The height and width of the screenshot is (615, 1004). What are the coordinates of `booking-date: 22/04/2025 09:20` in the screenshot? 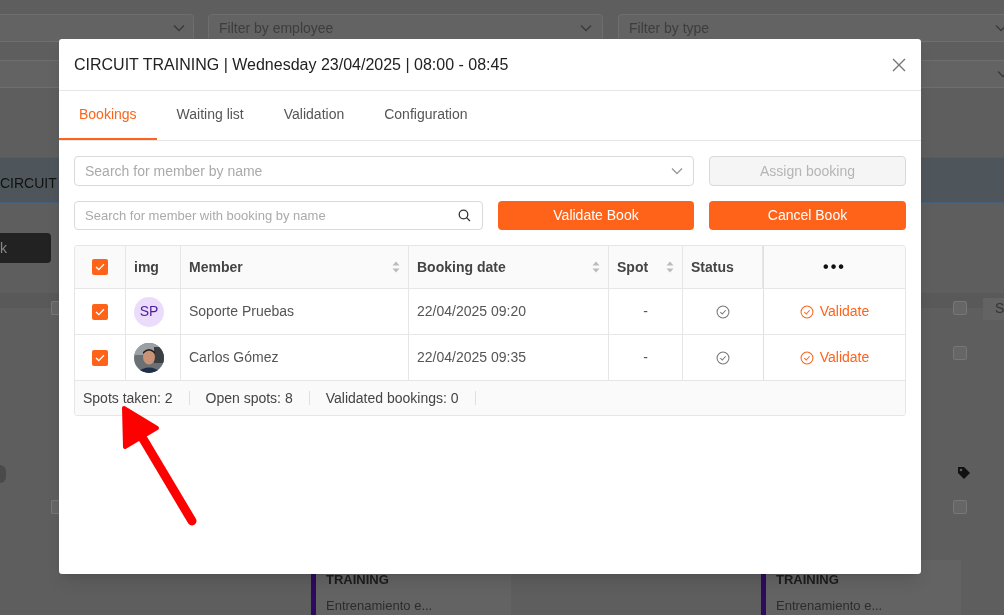 It's located at (509, 311).